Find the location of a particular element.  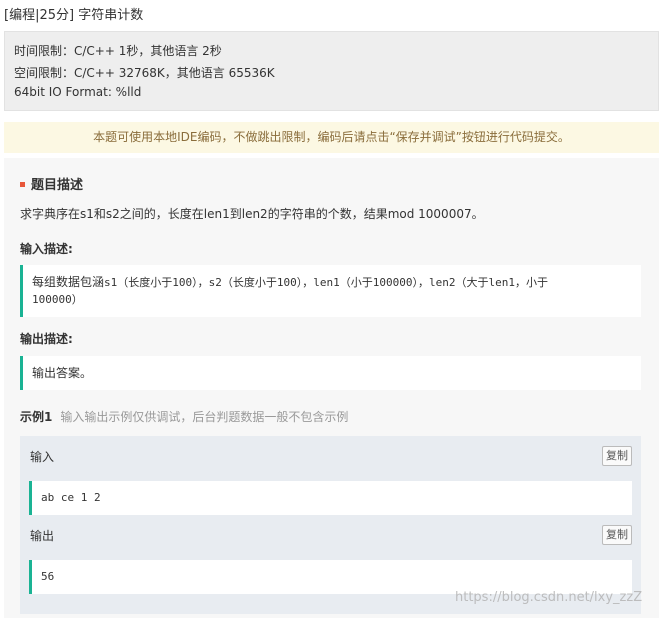

example-hint: 输入输出示例仅供调试，后台判题数据一般不包含示例 is located at coordinates (204, 417).